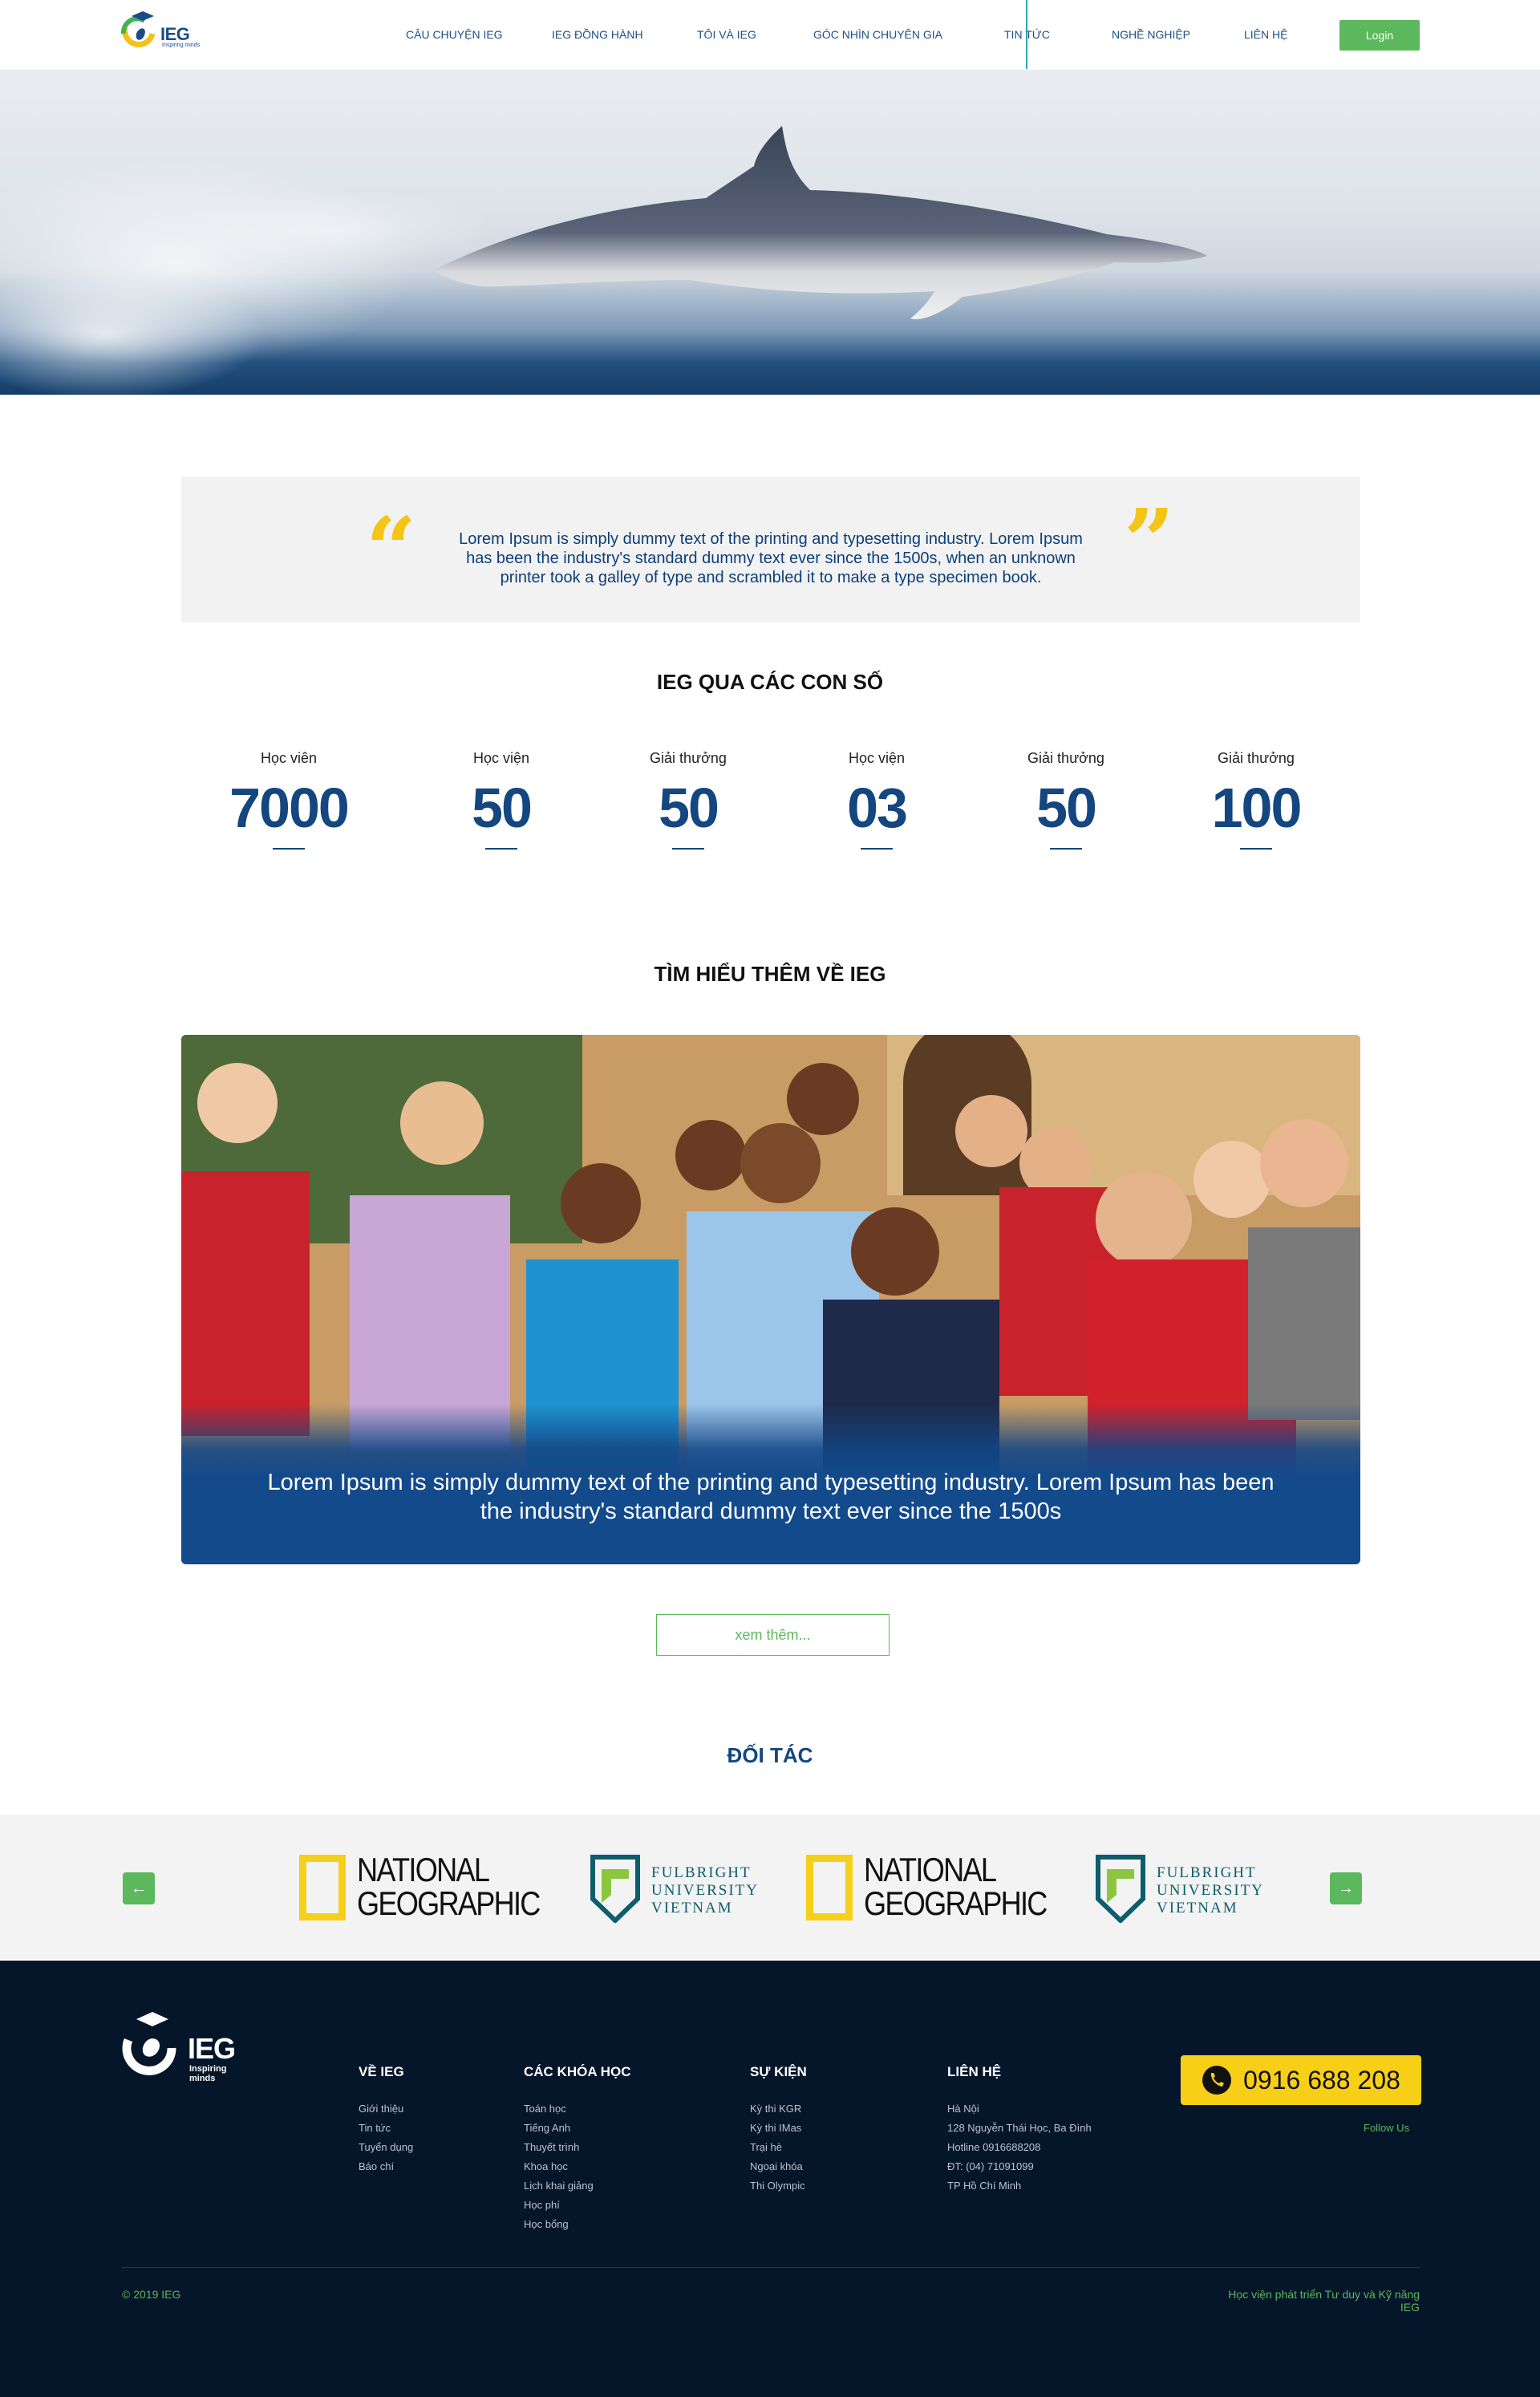  Describe the element at coordinates (151, 2294) in the screenshot. I see `copyright-text: © 2019 IEG` at that location.